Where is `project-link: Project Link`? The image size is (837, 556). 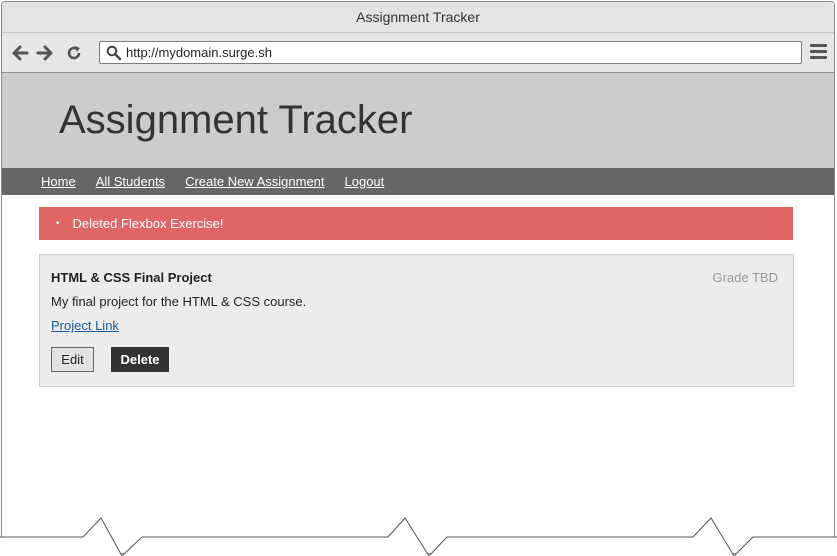
project-link: Project Link is located at coordinates (85, 325).